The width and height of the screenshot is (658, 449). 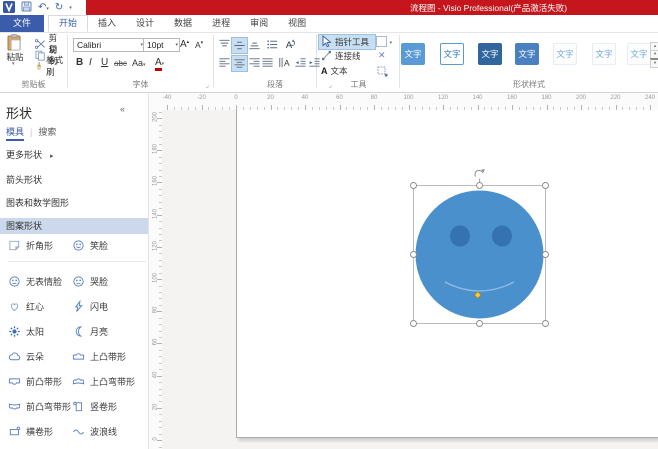 I want to click on stencil-category-图表和数学图形: 图表和数学图形, so click(x=74, y=203).